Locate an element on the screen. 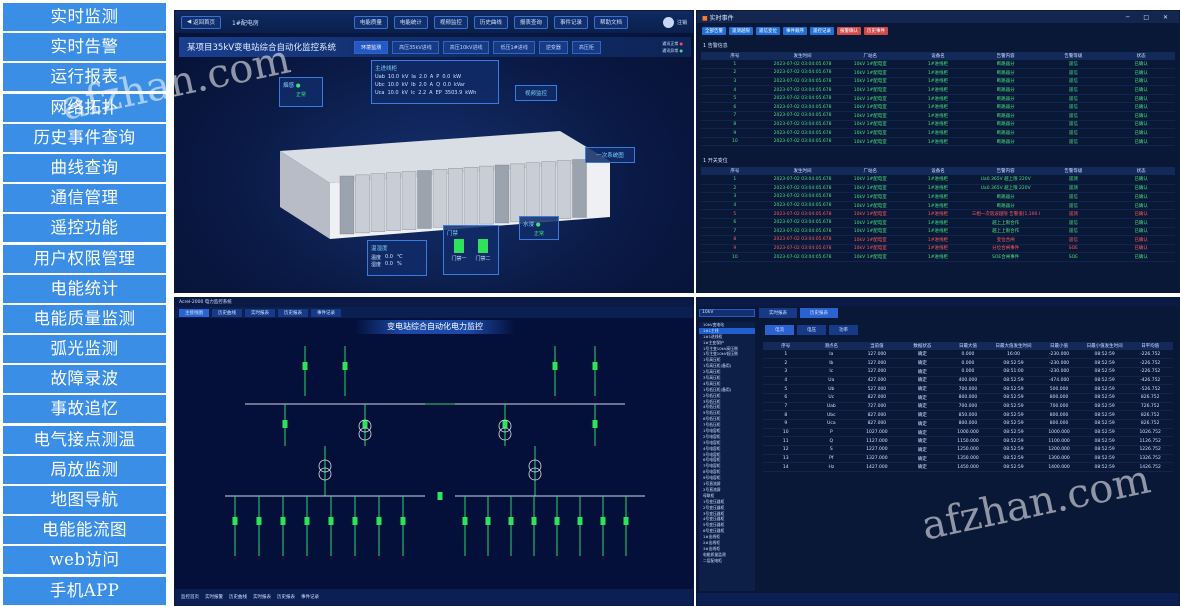 This screenshot has width=1180, height=606. p4-subtab-1: 电压 is located at coordinates (811, 330).